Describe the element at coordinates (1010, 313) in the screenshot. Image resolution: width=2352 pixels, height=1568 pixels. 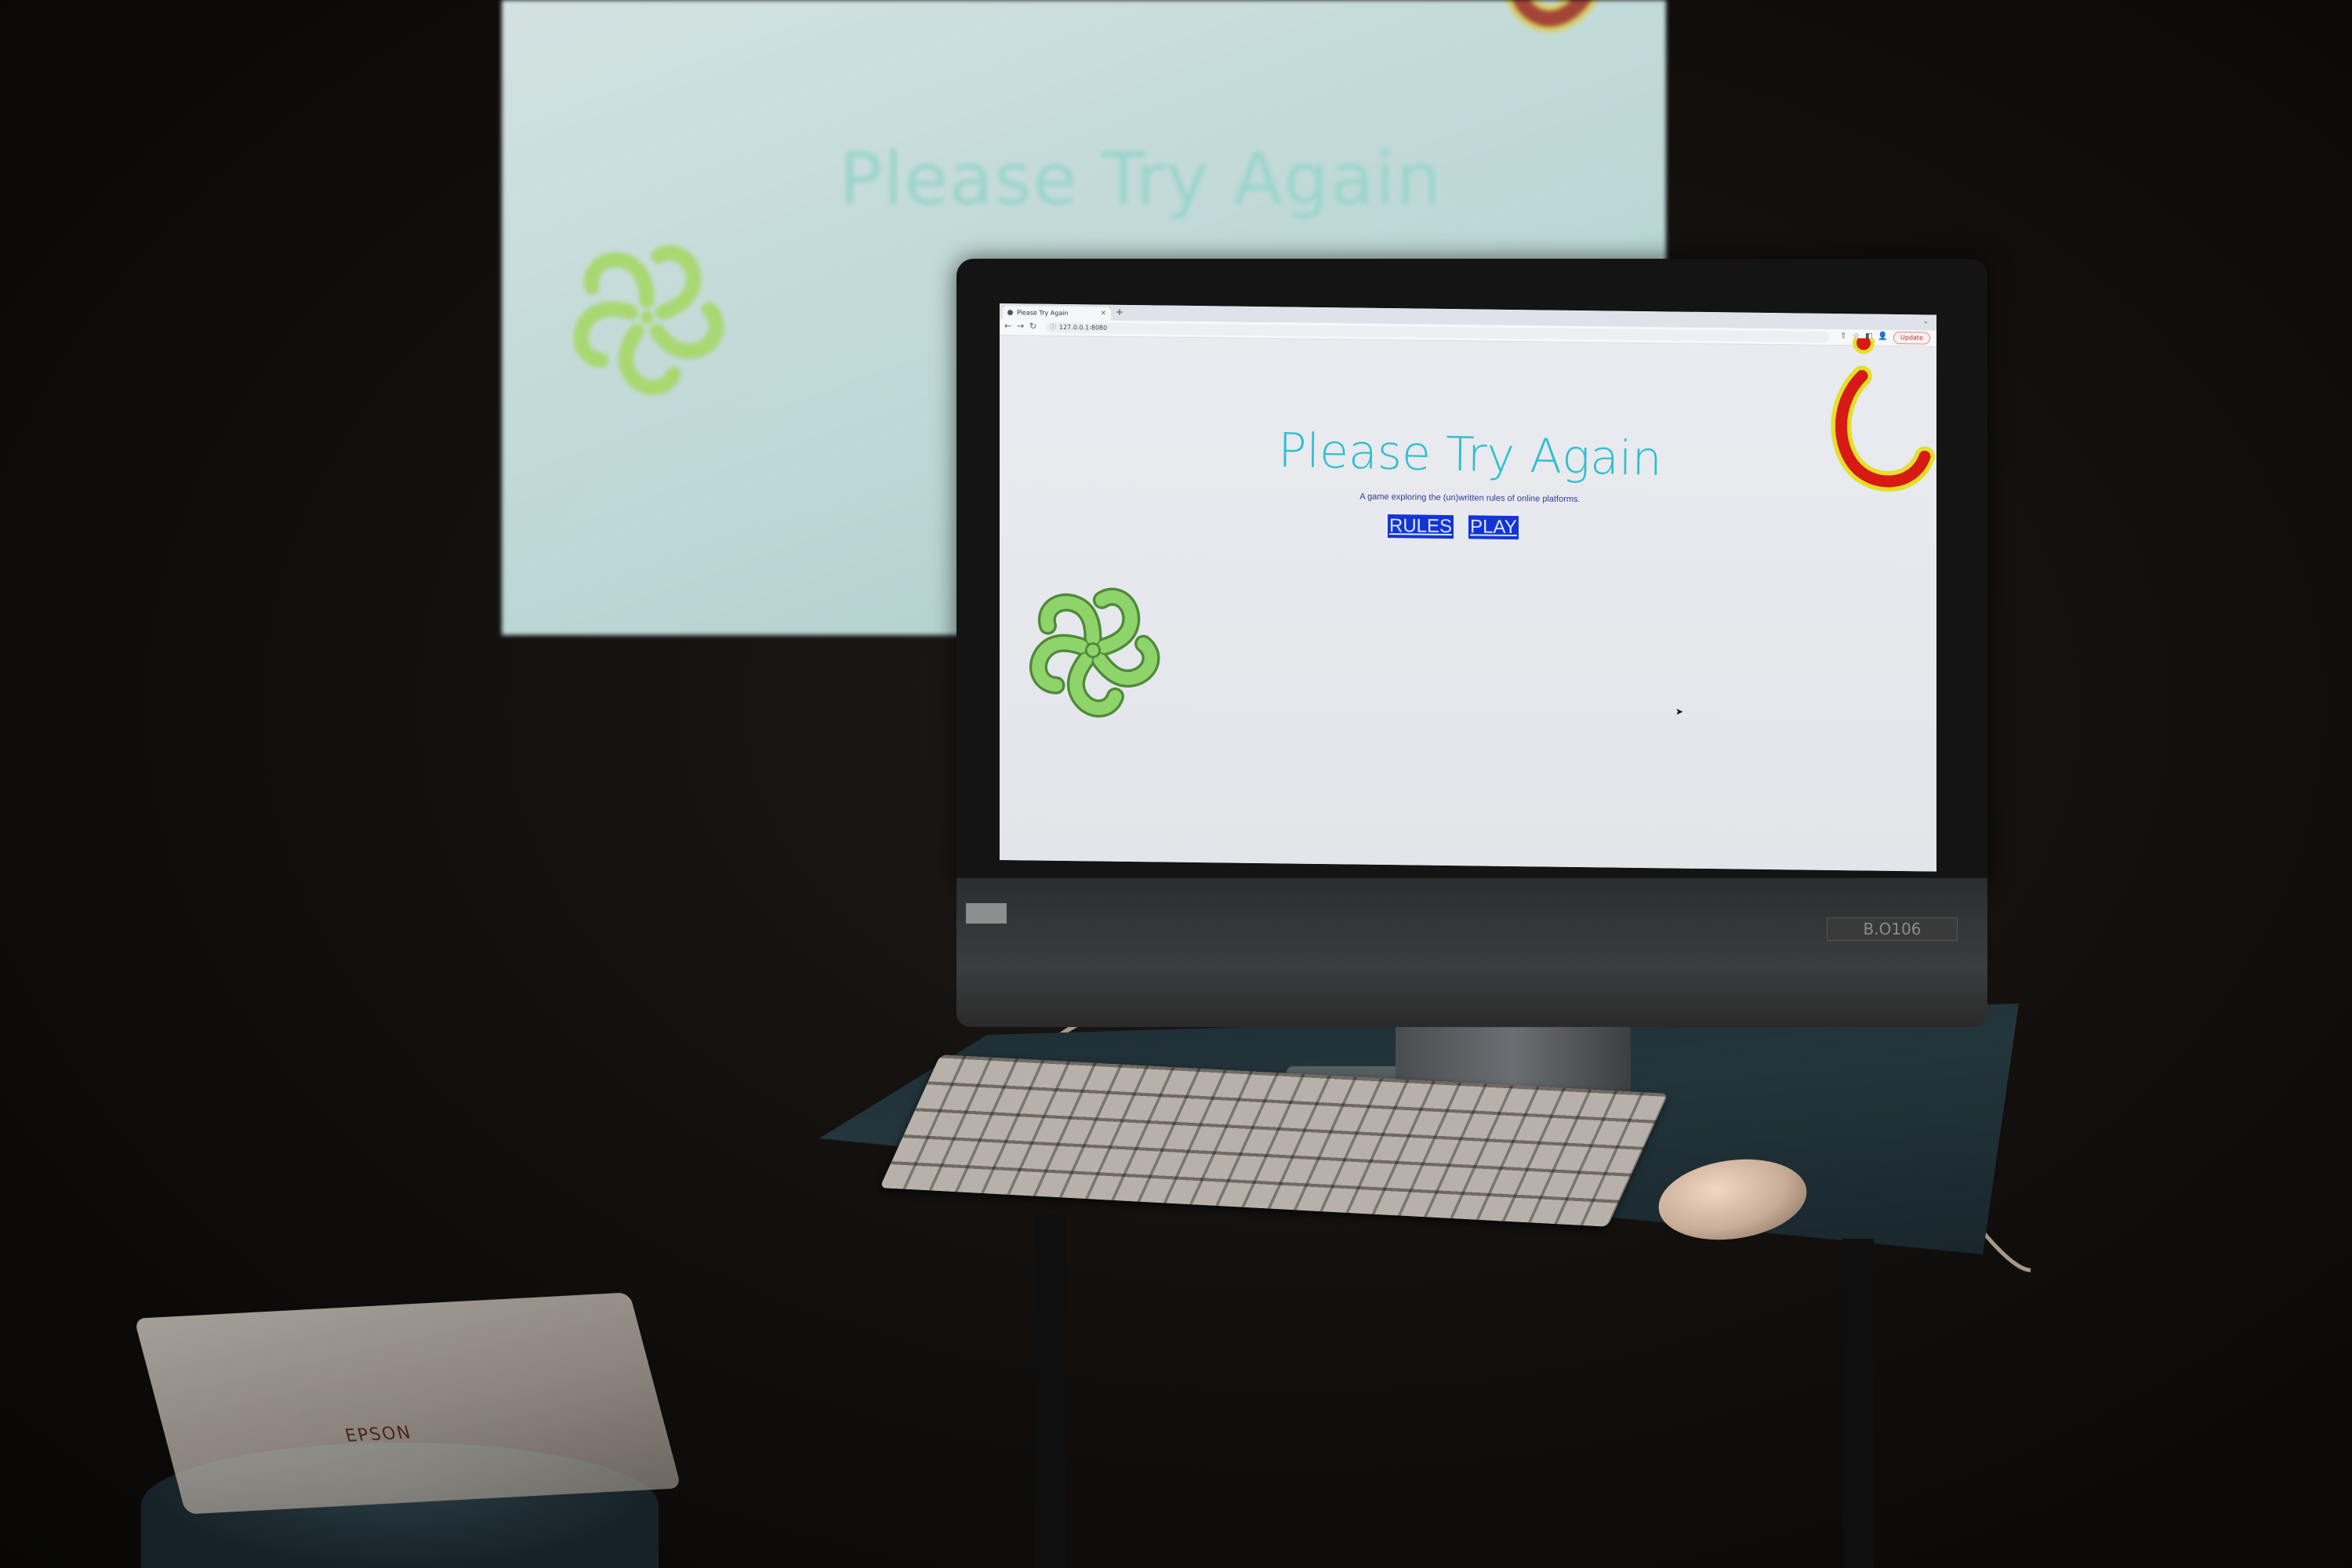
I see `favicon-icon` at that location.